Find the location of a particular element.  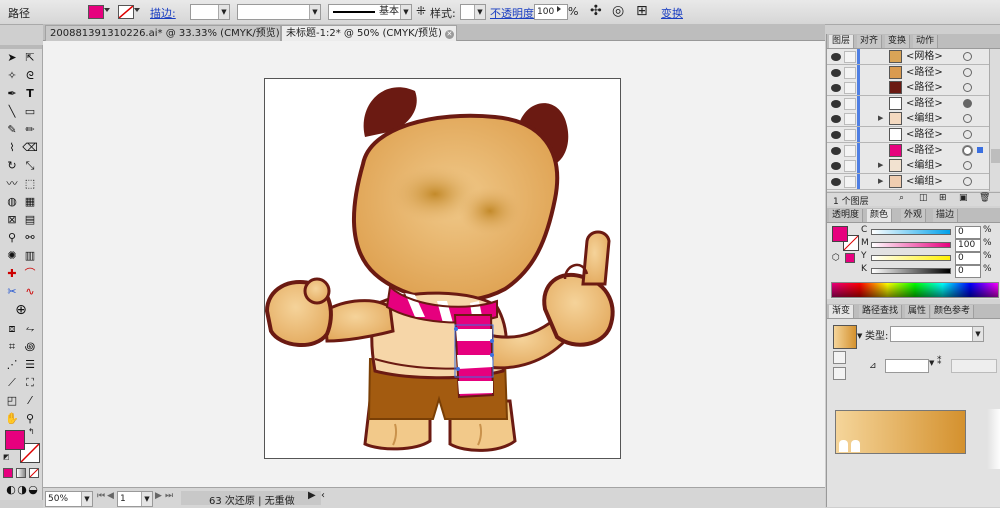

shape-builder-tool-icon: ◍ is located at coordinates (12, 202).